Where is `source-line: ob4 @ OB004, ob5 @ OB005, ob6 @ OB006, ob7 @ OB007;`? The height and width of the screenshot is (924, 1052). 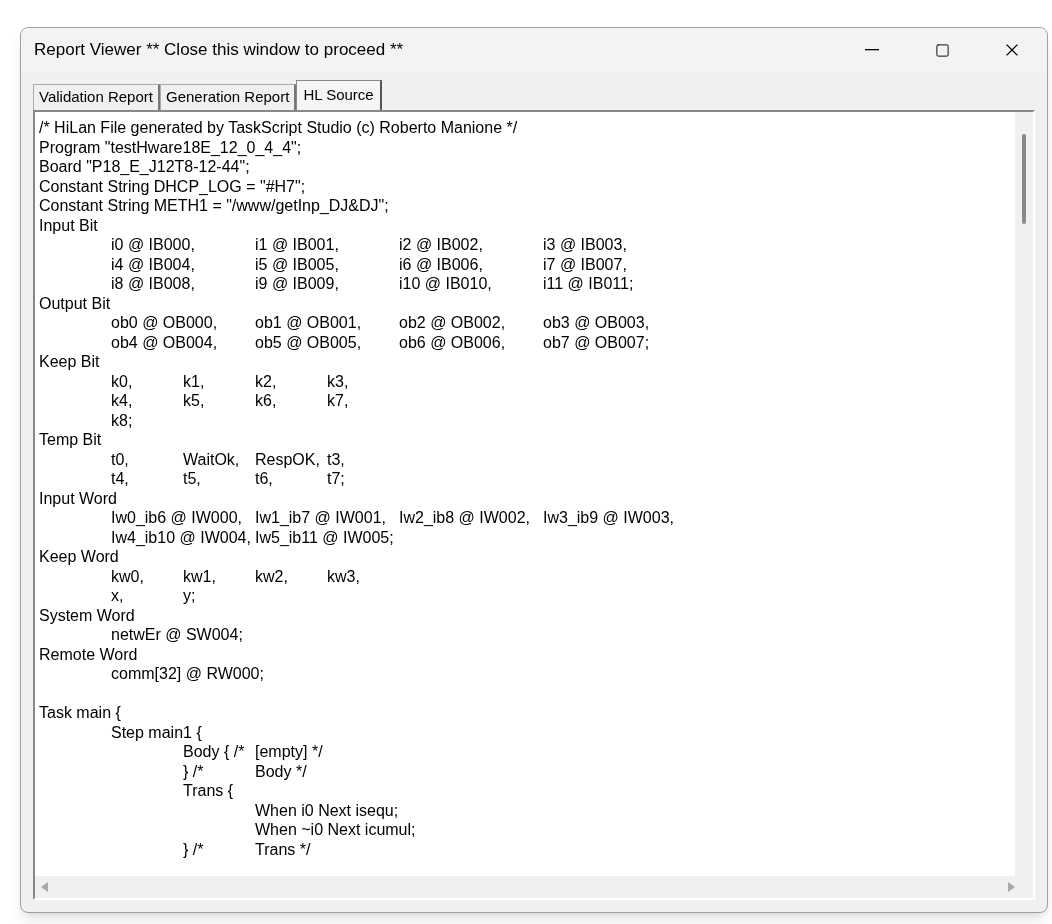
source-line: ob4 @ OB004, ob5 @ OB005, ob6 @ OB006, ob7 @ OB007; is located at coordinates (380, 342).